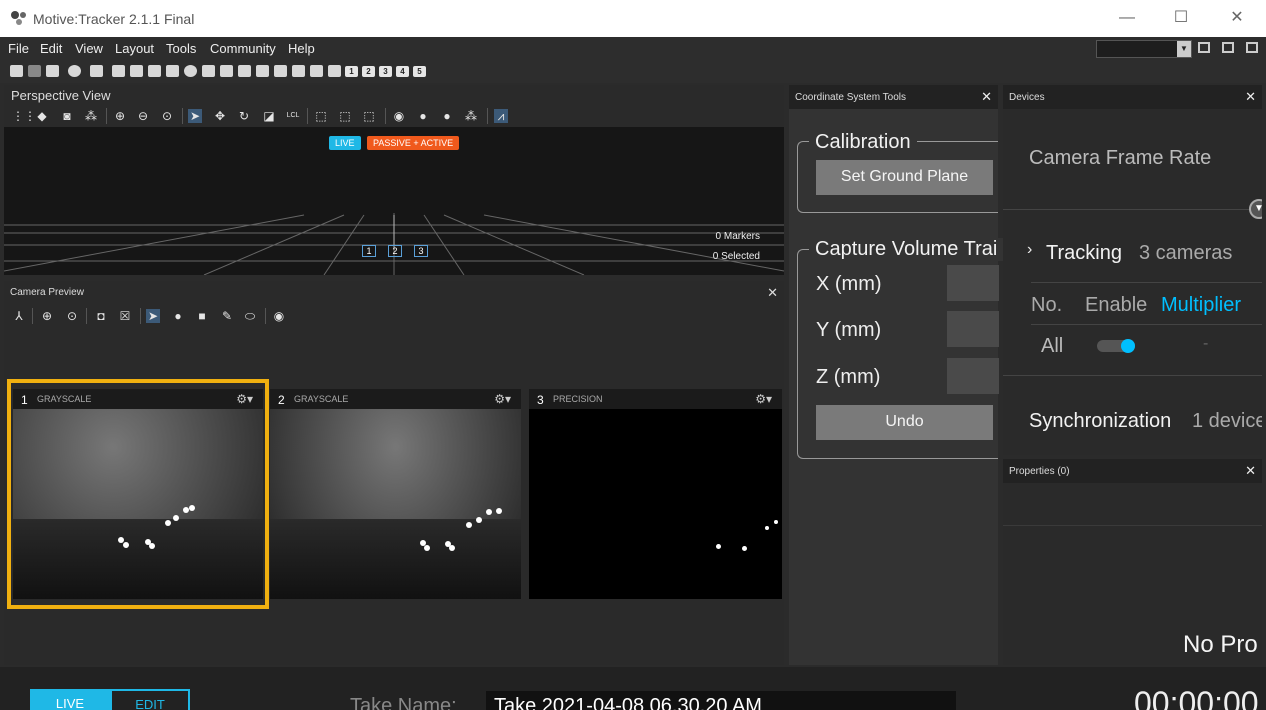  Describe the element at coordinates (1228, 47) in the screenshot. I see `save-layout-icon` at that location.